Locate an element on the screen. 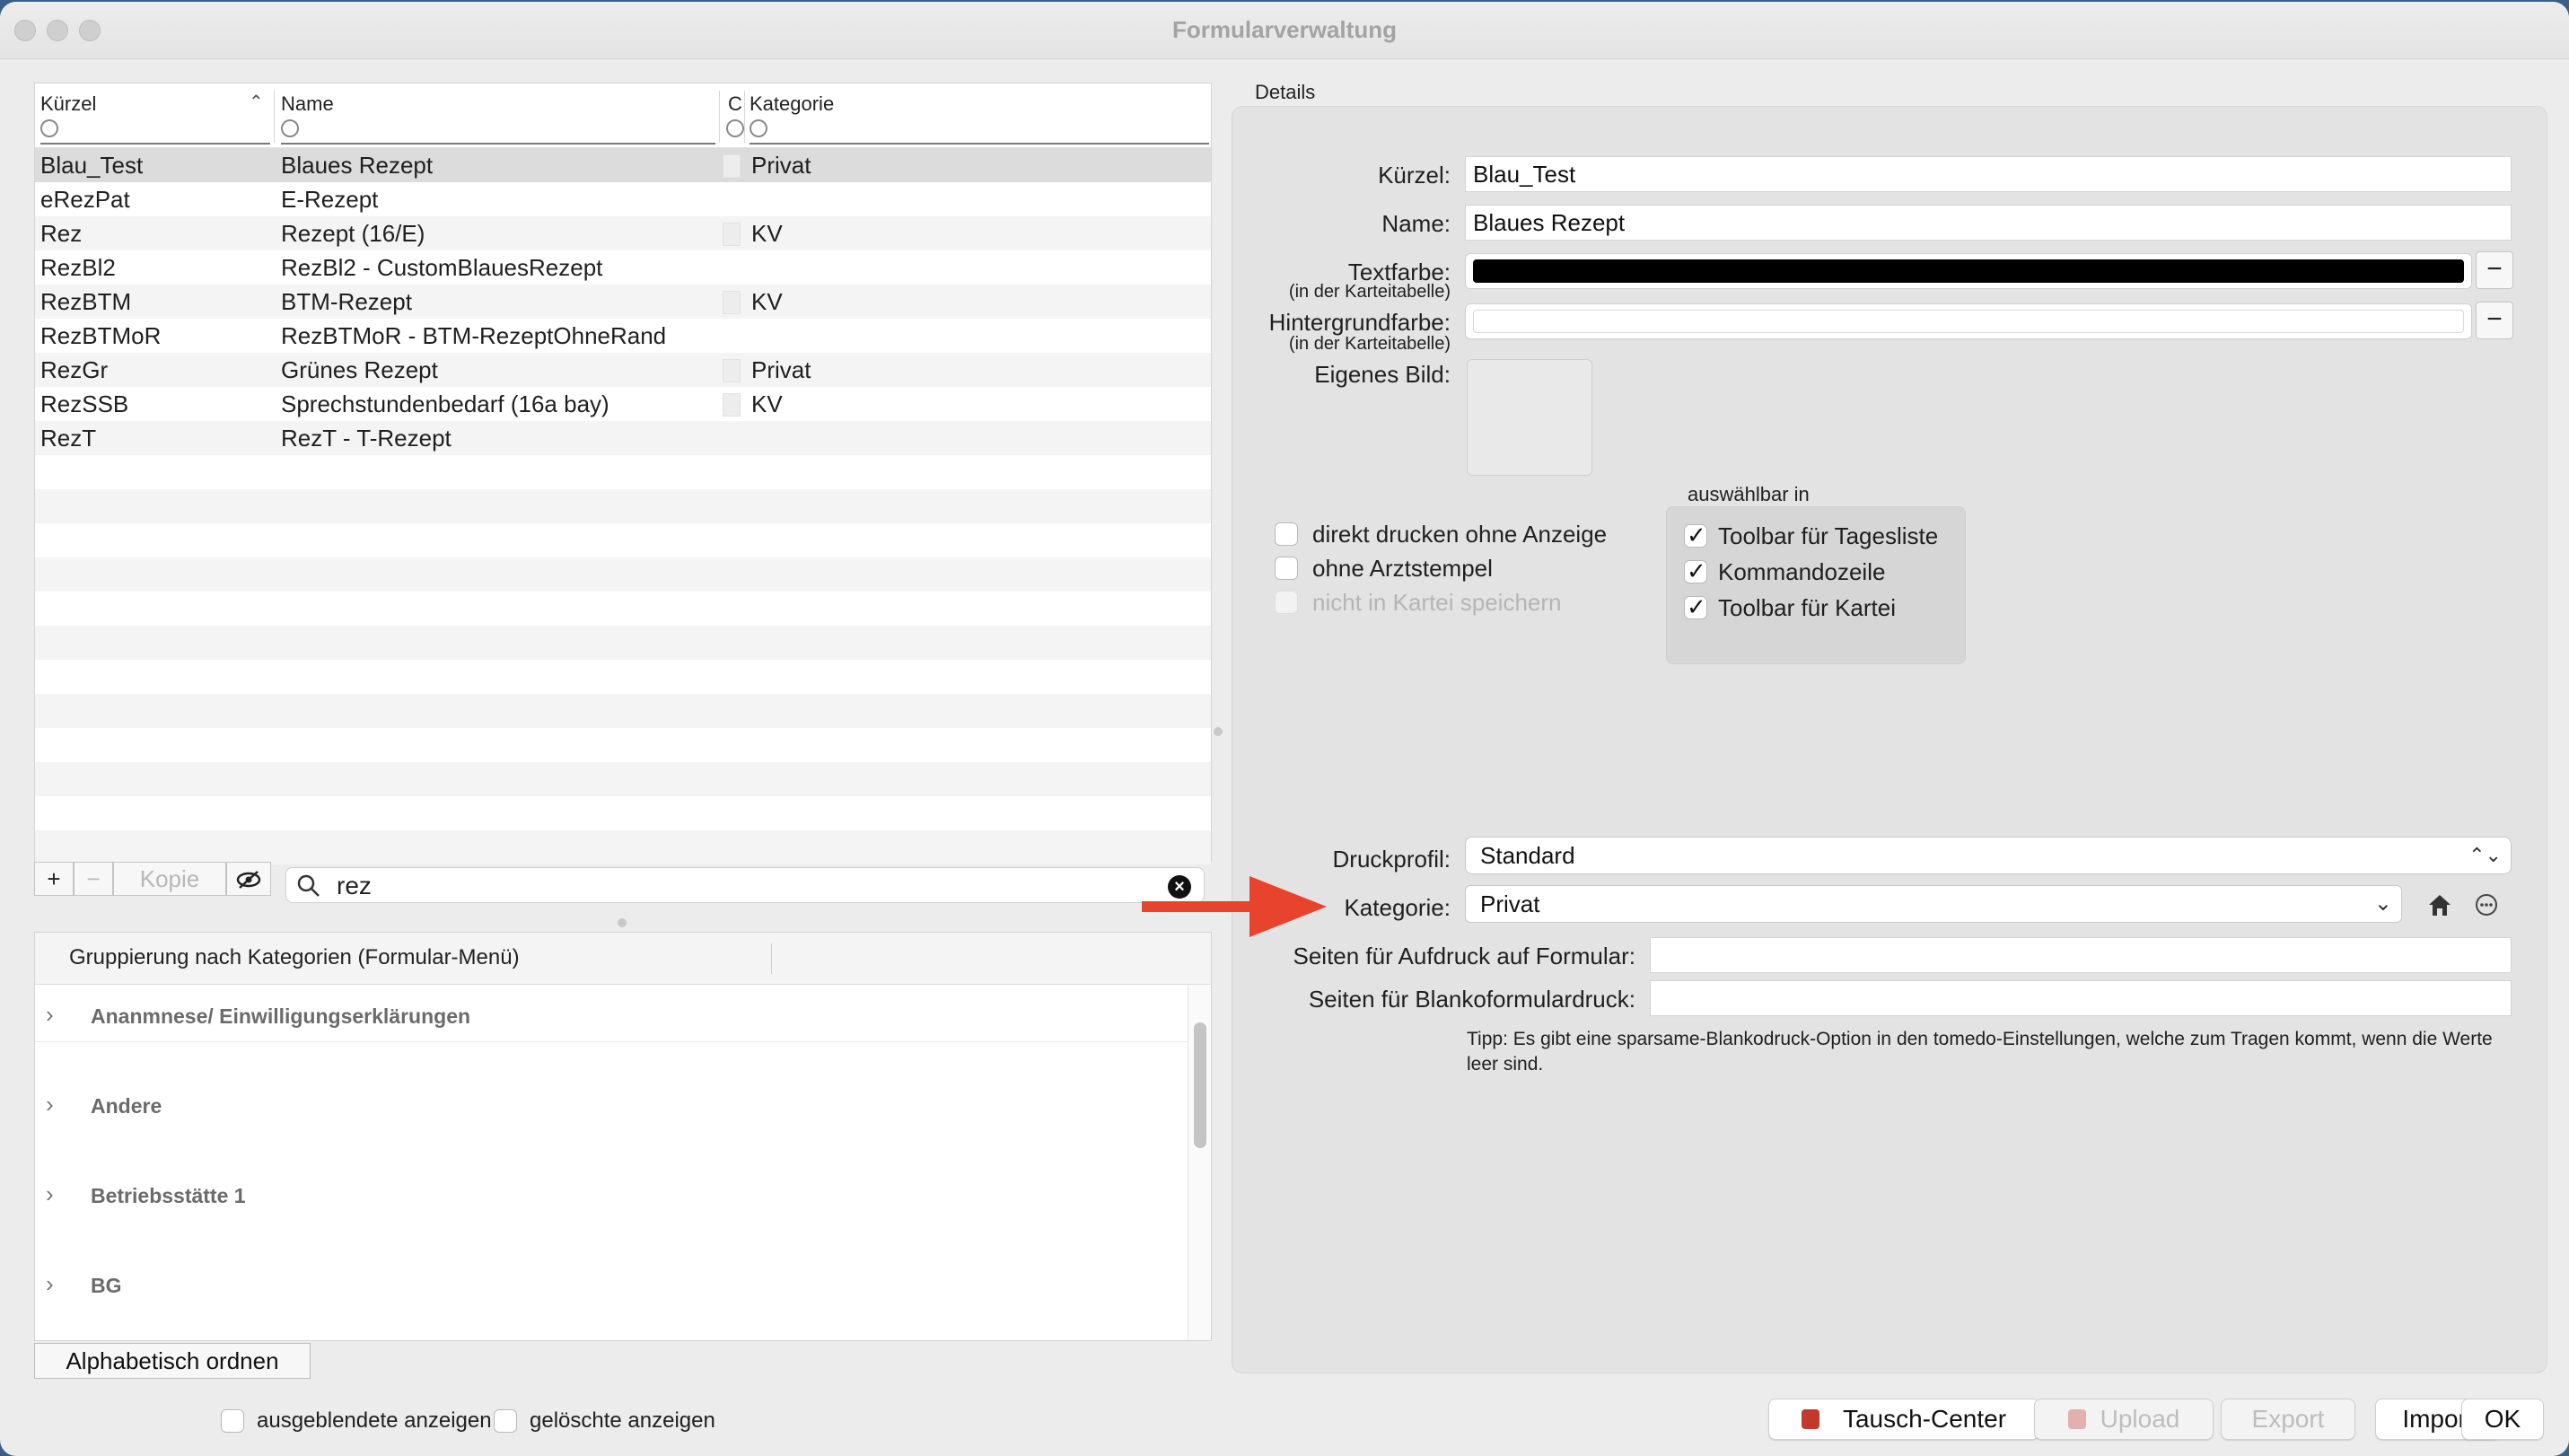 The width and height of the screenshot is (2569, 1456). cell-kategorie: KV is located at coordinates (767, 403).